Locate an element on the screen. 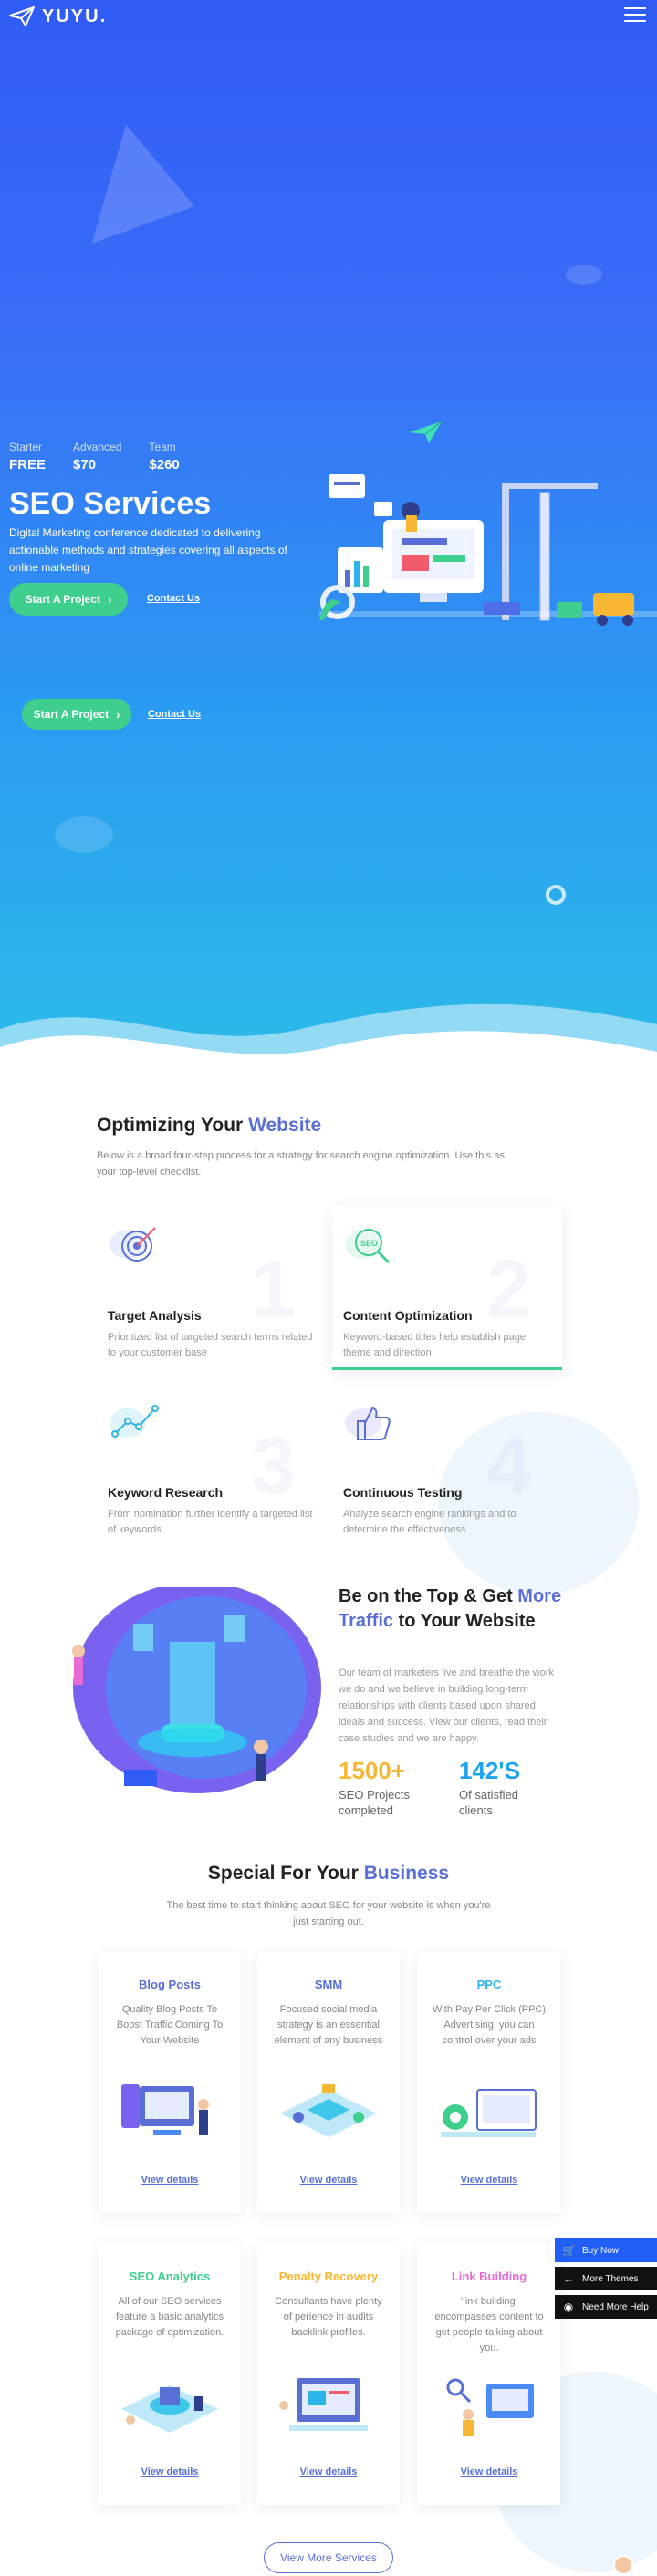 The image size is (657, 2576). more-themes-button: ← More Themes is located at coordinates (606, 2278).